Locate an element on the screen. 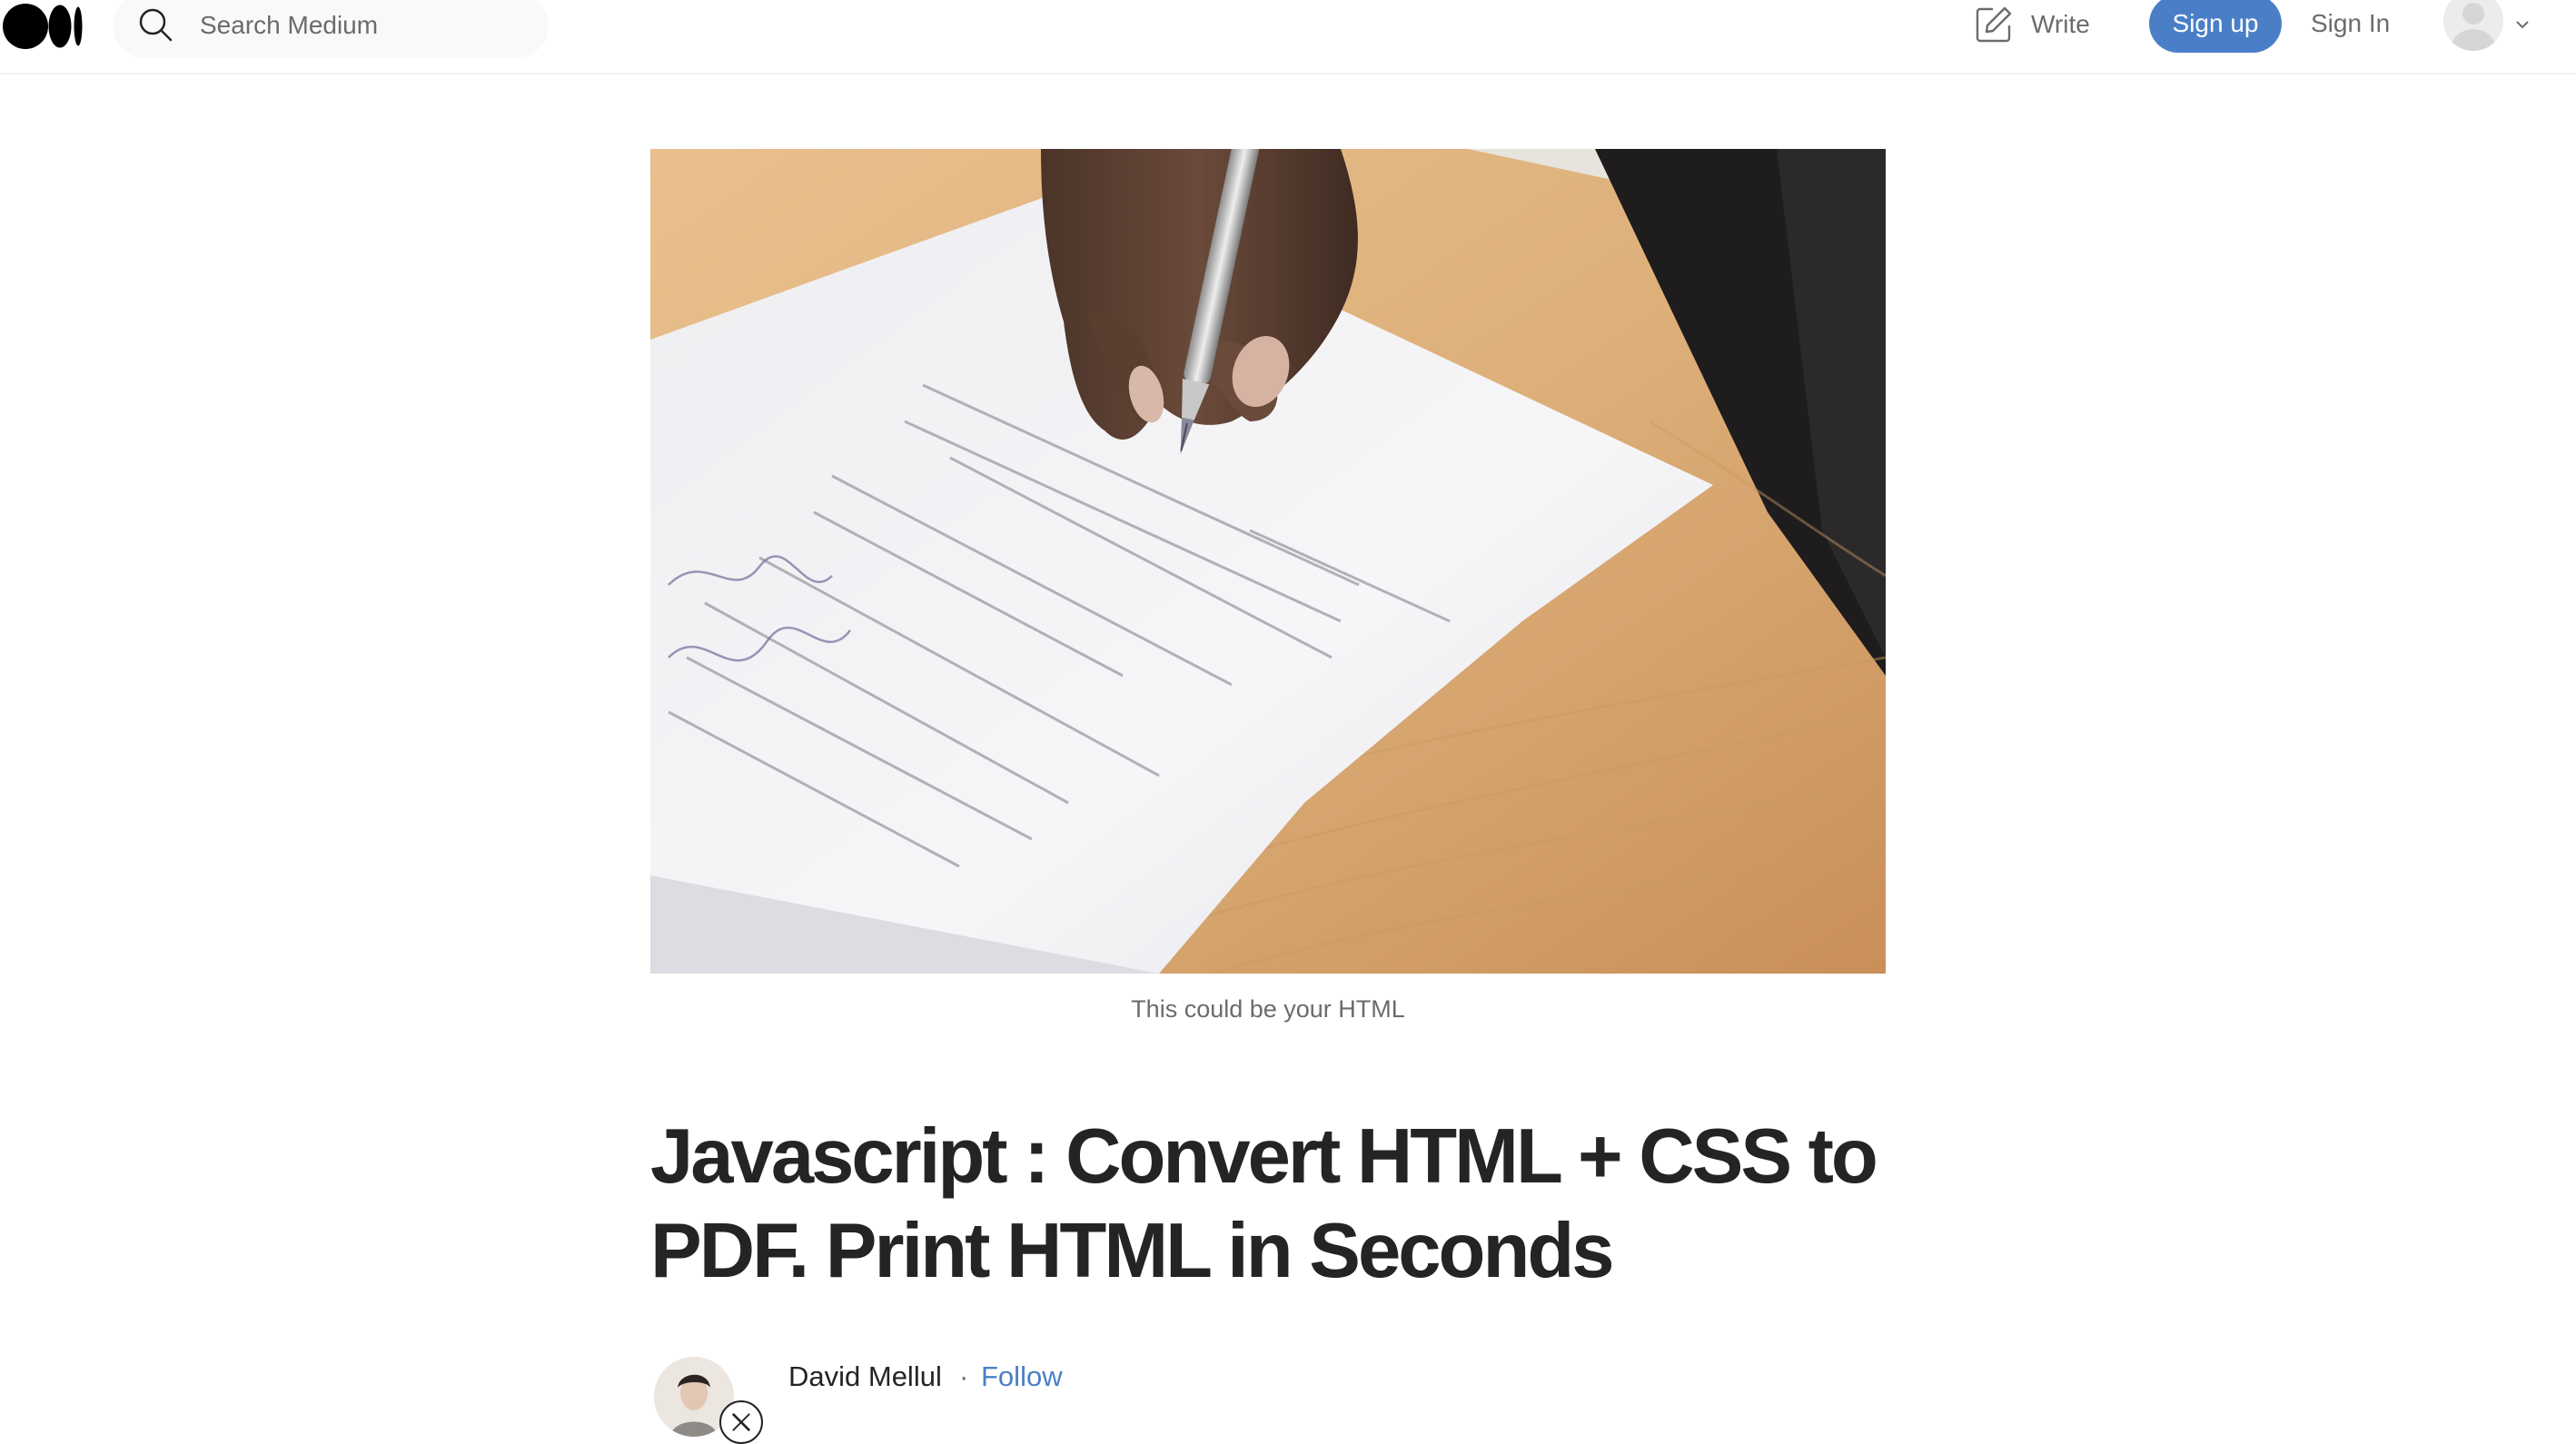 The image size is (2576, 1444). author-row: David Mellul · Follow is located at coordinates (1268, 1398).